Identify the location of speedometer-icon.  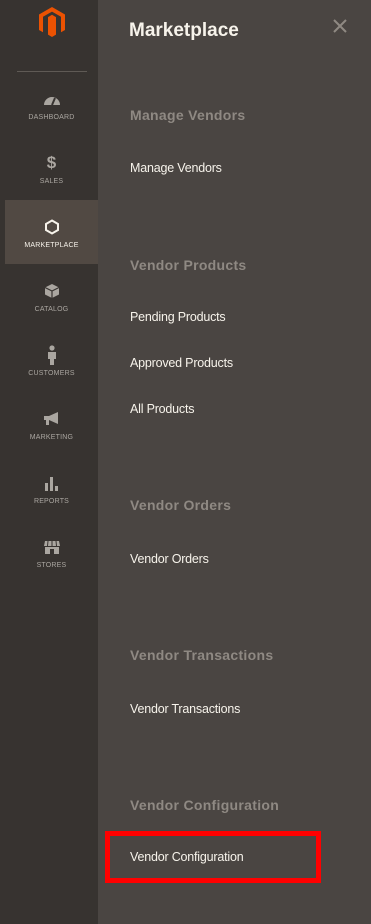
(52, 99).